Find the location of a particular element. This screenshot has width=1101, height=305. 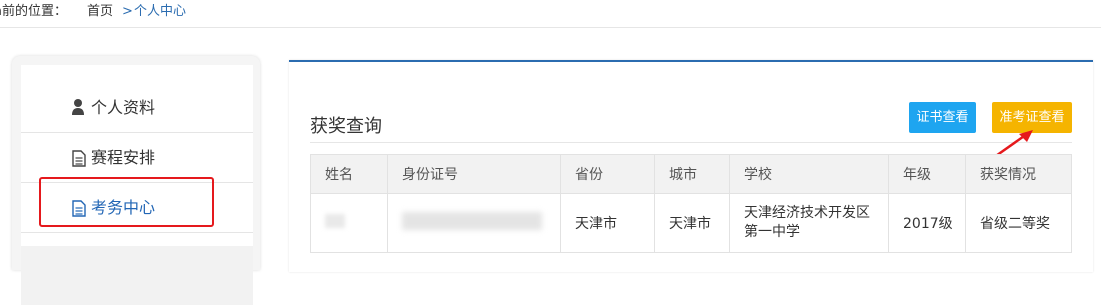

cell-province: 天津市 is located at coordinates (607, 223).